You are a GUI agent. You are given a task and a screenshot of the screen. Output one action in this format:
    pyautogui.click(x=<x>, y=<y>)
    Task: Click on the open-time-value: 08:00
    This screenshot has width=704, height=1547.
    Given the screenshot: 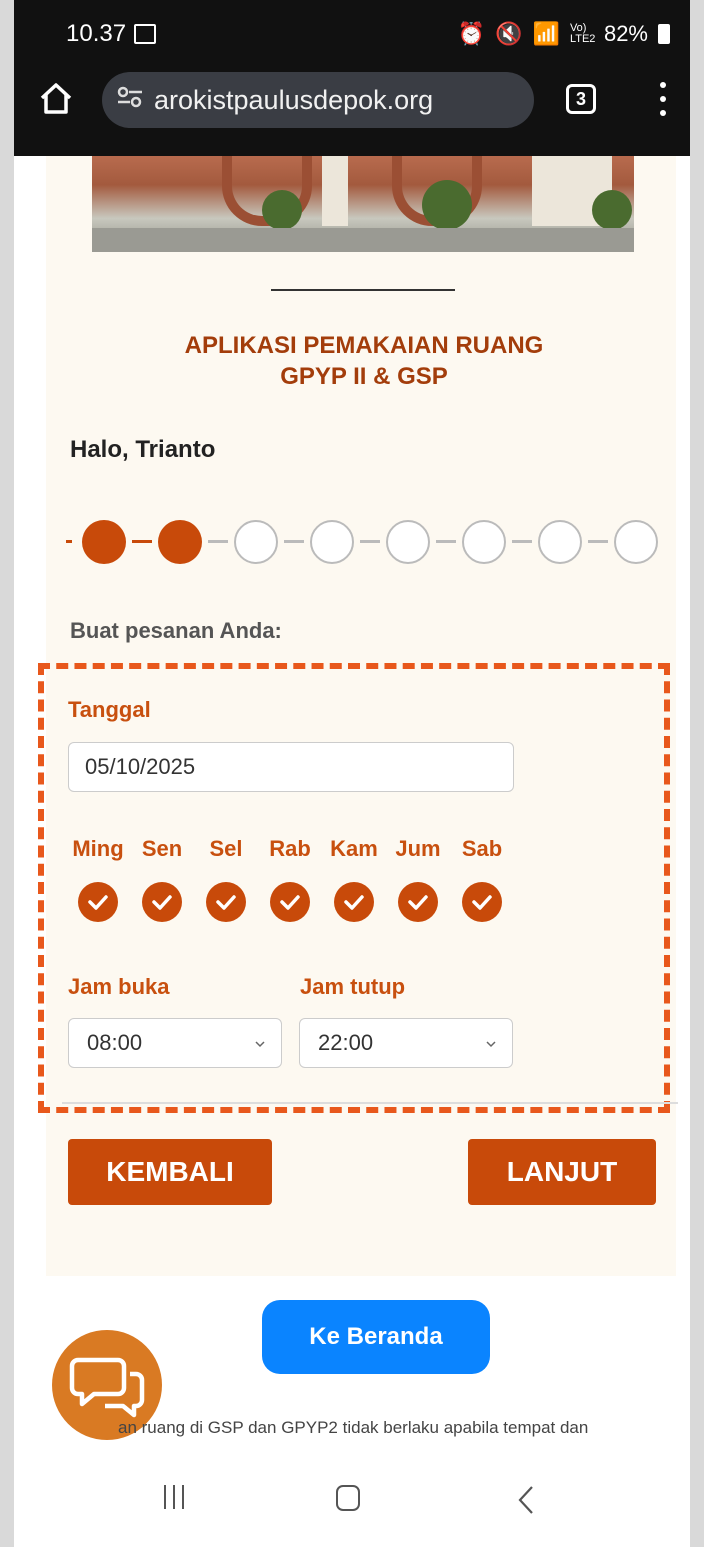 What is the action you would take?
    pyautogui.click(x=115, y=1042)
    